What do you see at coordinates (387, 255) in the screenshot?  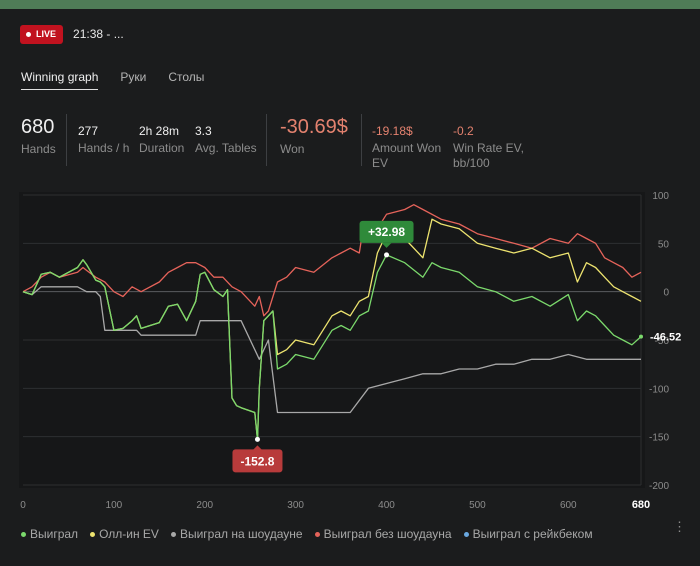 I see `max-point` at bounding box center [387, 255].